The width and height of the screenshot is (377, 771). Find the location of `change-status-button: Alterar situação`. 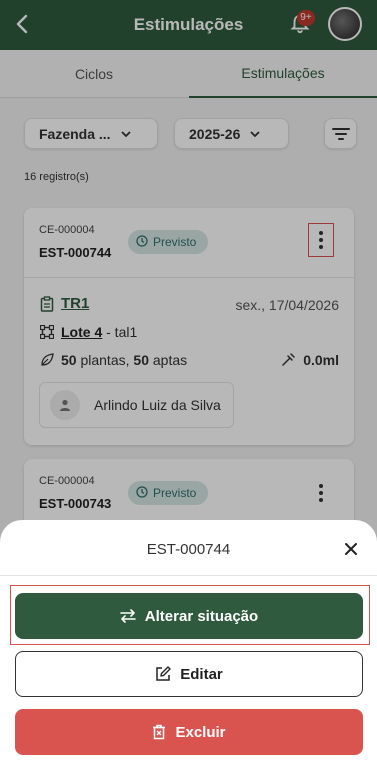

change-status-button: Alterar situação is located at coordinates (189, 616).